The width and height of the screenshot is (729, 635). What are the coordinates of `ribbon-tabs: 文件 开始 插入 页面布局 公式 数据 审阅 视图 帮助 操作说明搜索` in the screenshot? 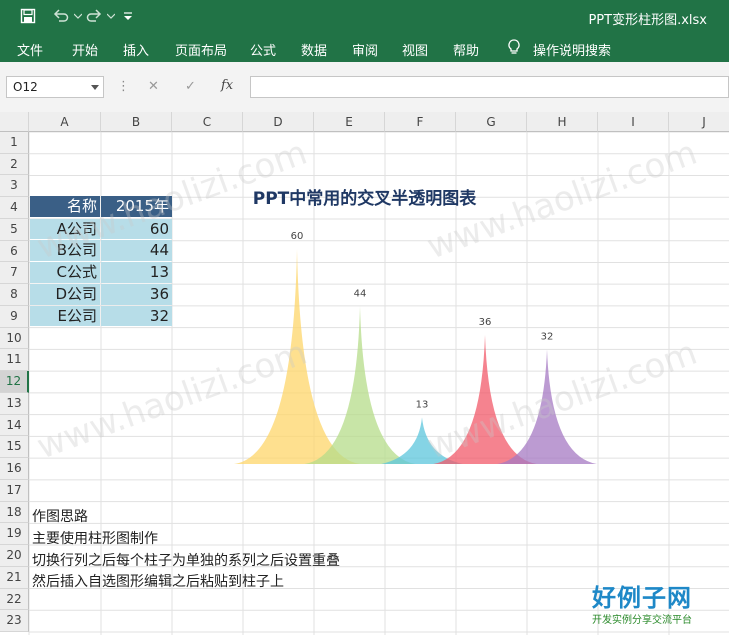 It's located at (364, 47).